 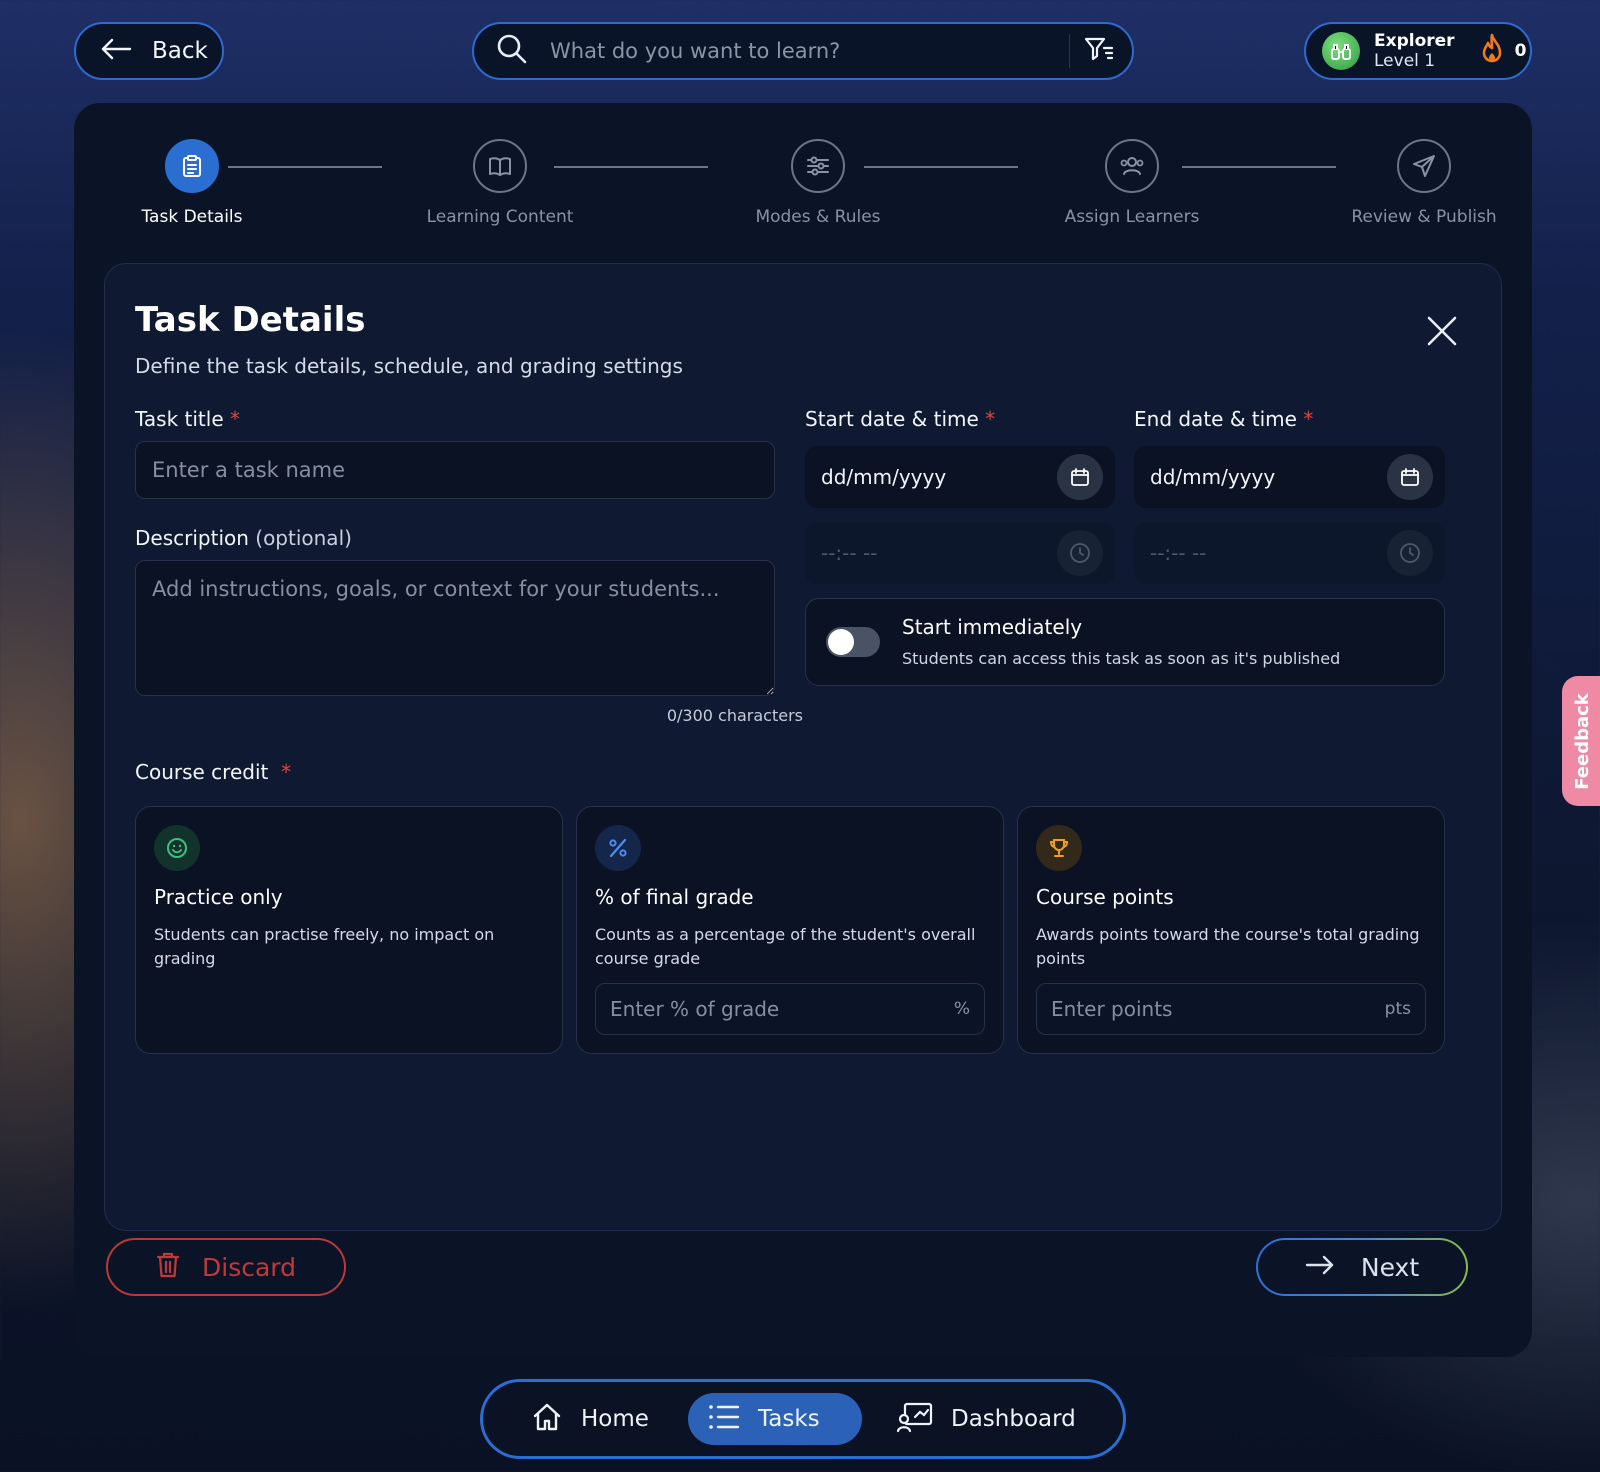 What do you see at coordinates (1414, 40) in the screenshot?
I see `profile-name: Explorer` at bounding box center [1414, 40].